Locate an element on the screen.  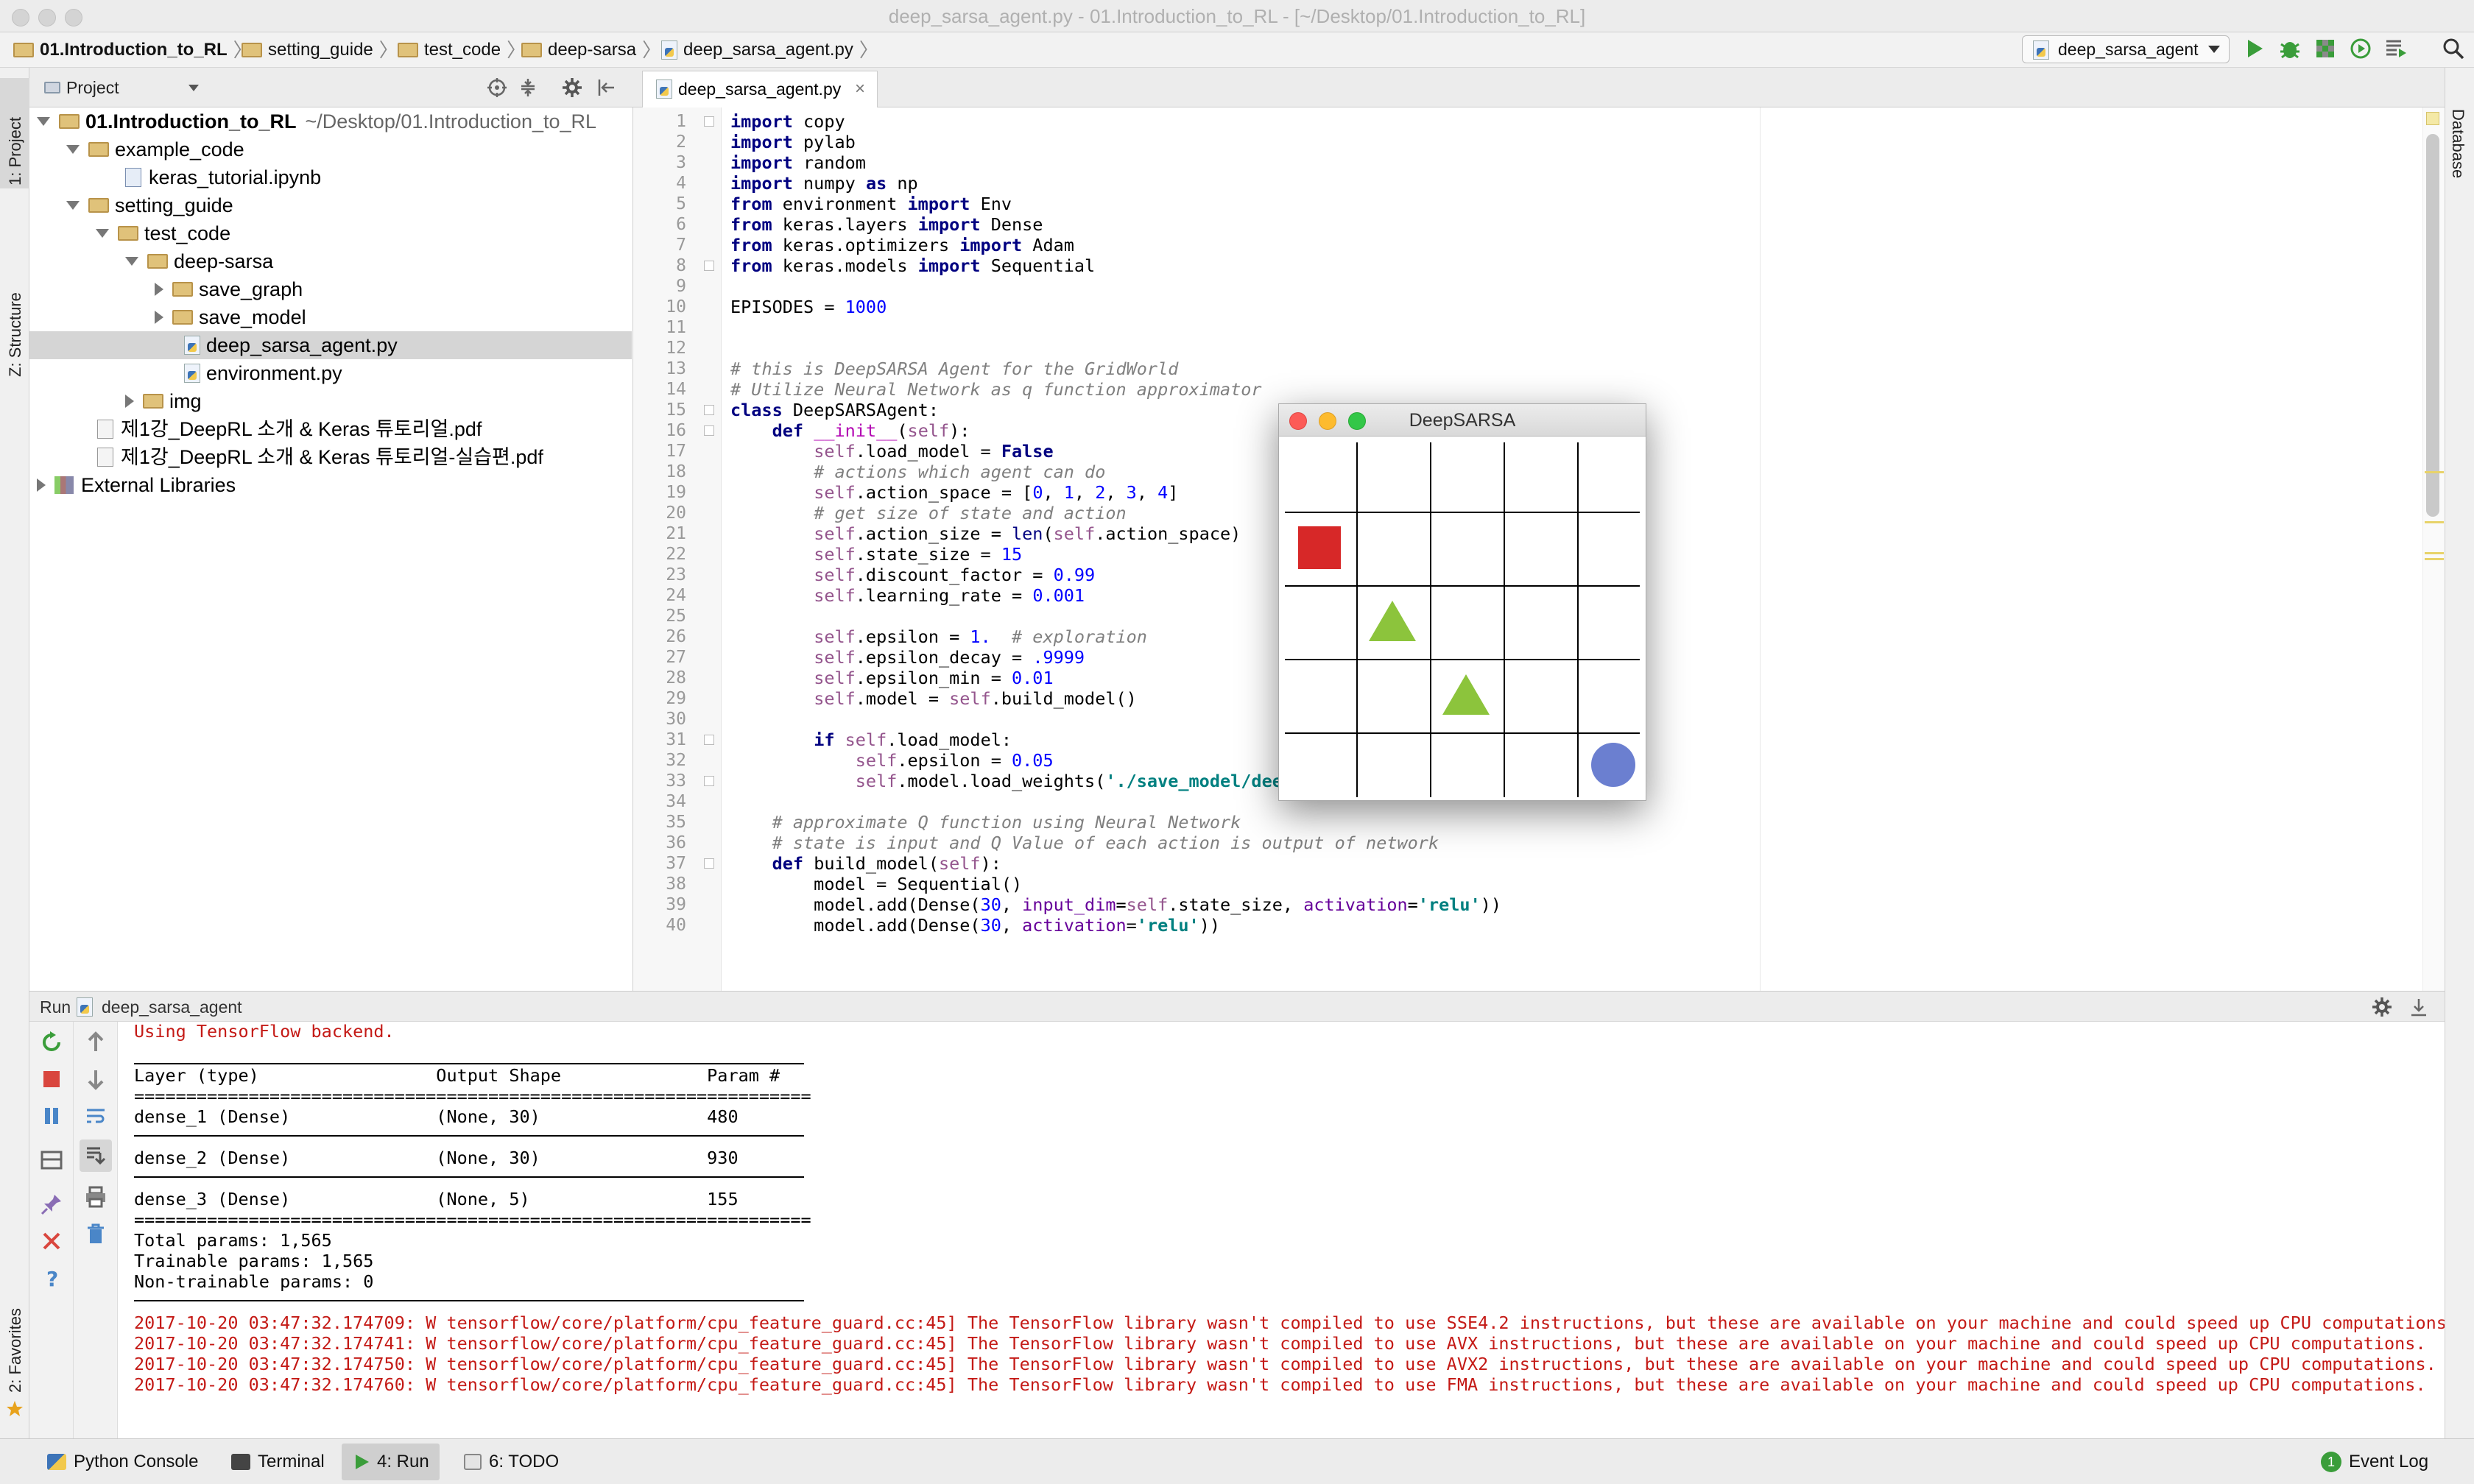
debug-icon is located at coordinates (2290, 48).